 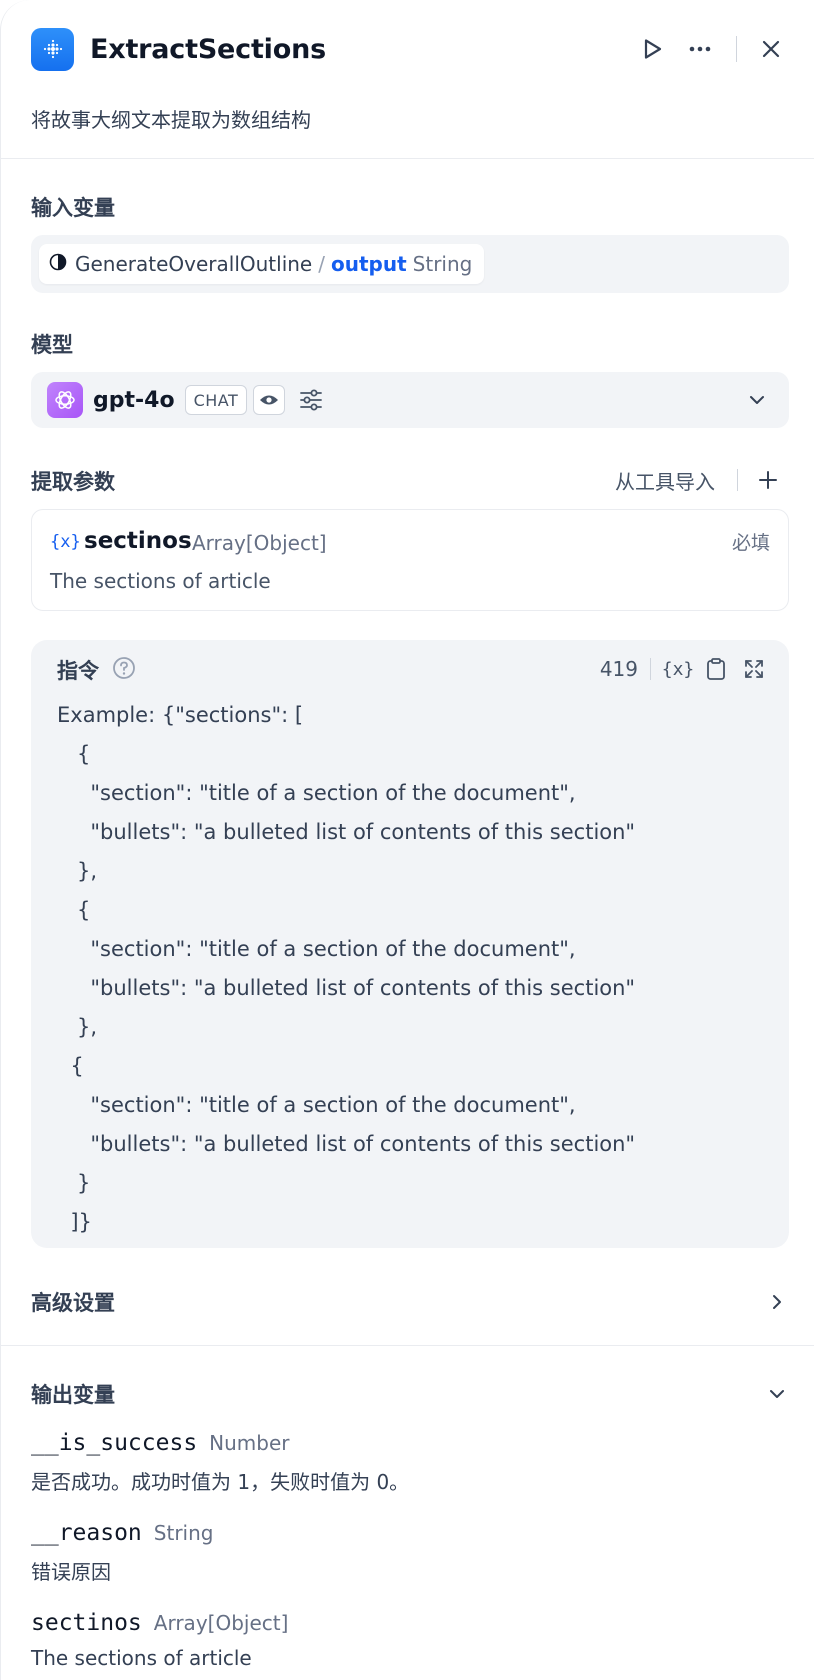 What do you see at coordinates (171, 118) in the screenshot?
I see `node-description: 将故事大纲文本提取为数组结构` at bounding box center [171, 118].